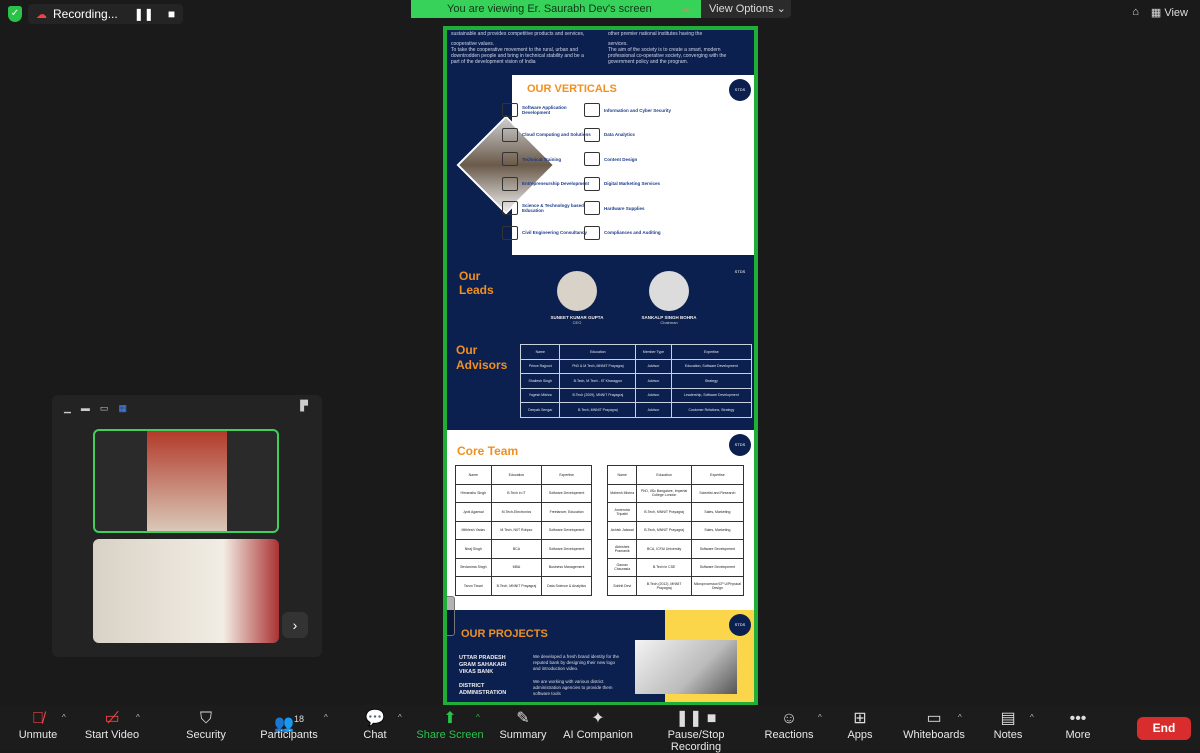  Describe the element at coordinates (104, 408) in the screenshot. I see `thumbnail-view-icon: ▭` at that location.